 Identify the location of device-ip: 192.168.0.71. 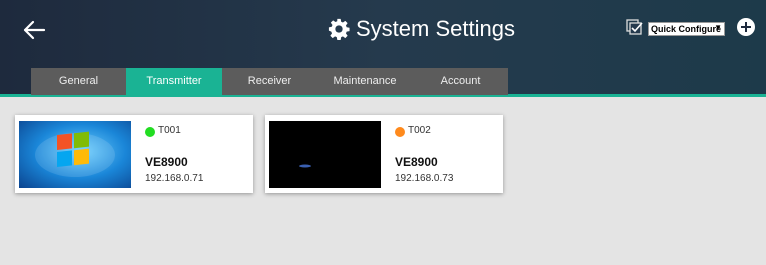
(174, 178).